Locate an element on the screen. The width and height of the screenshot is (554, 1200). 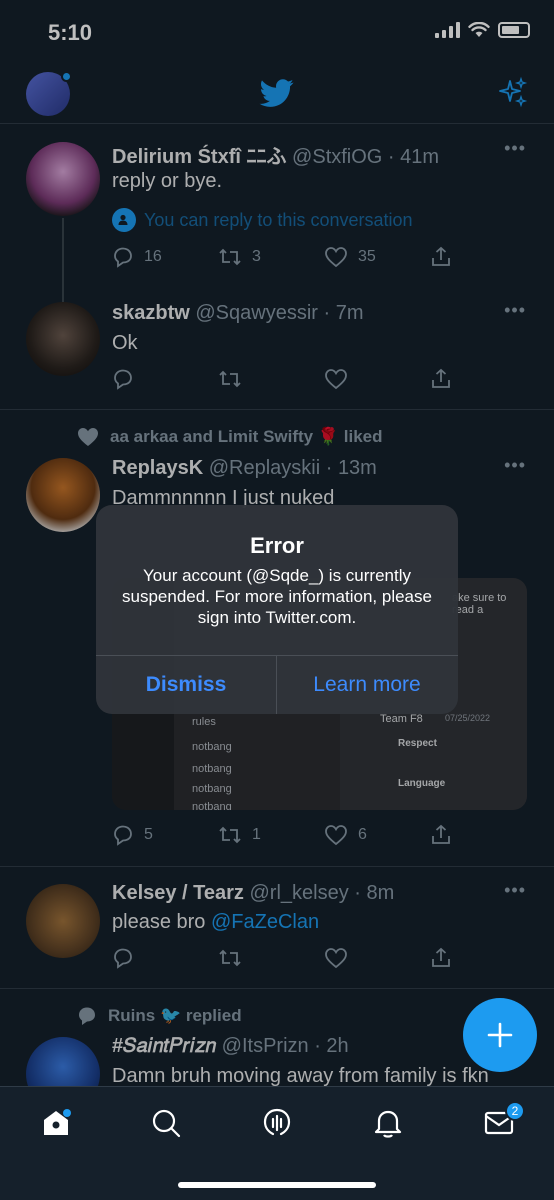
tab-home is located at coordinates (56, 1123).